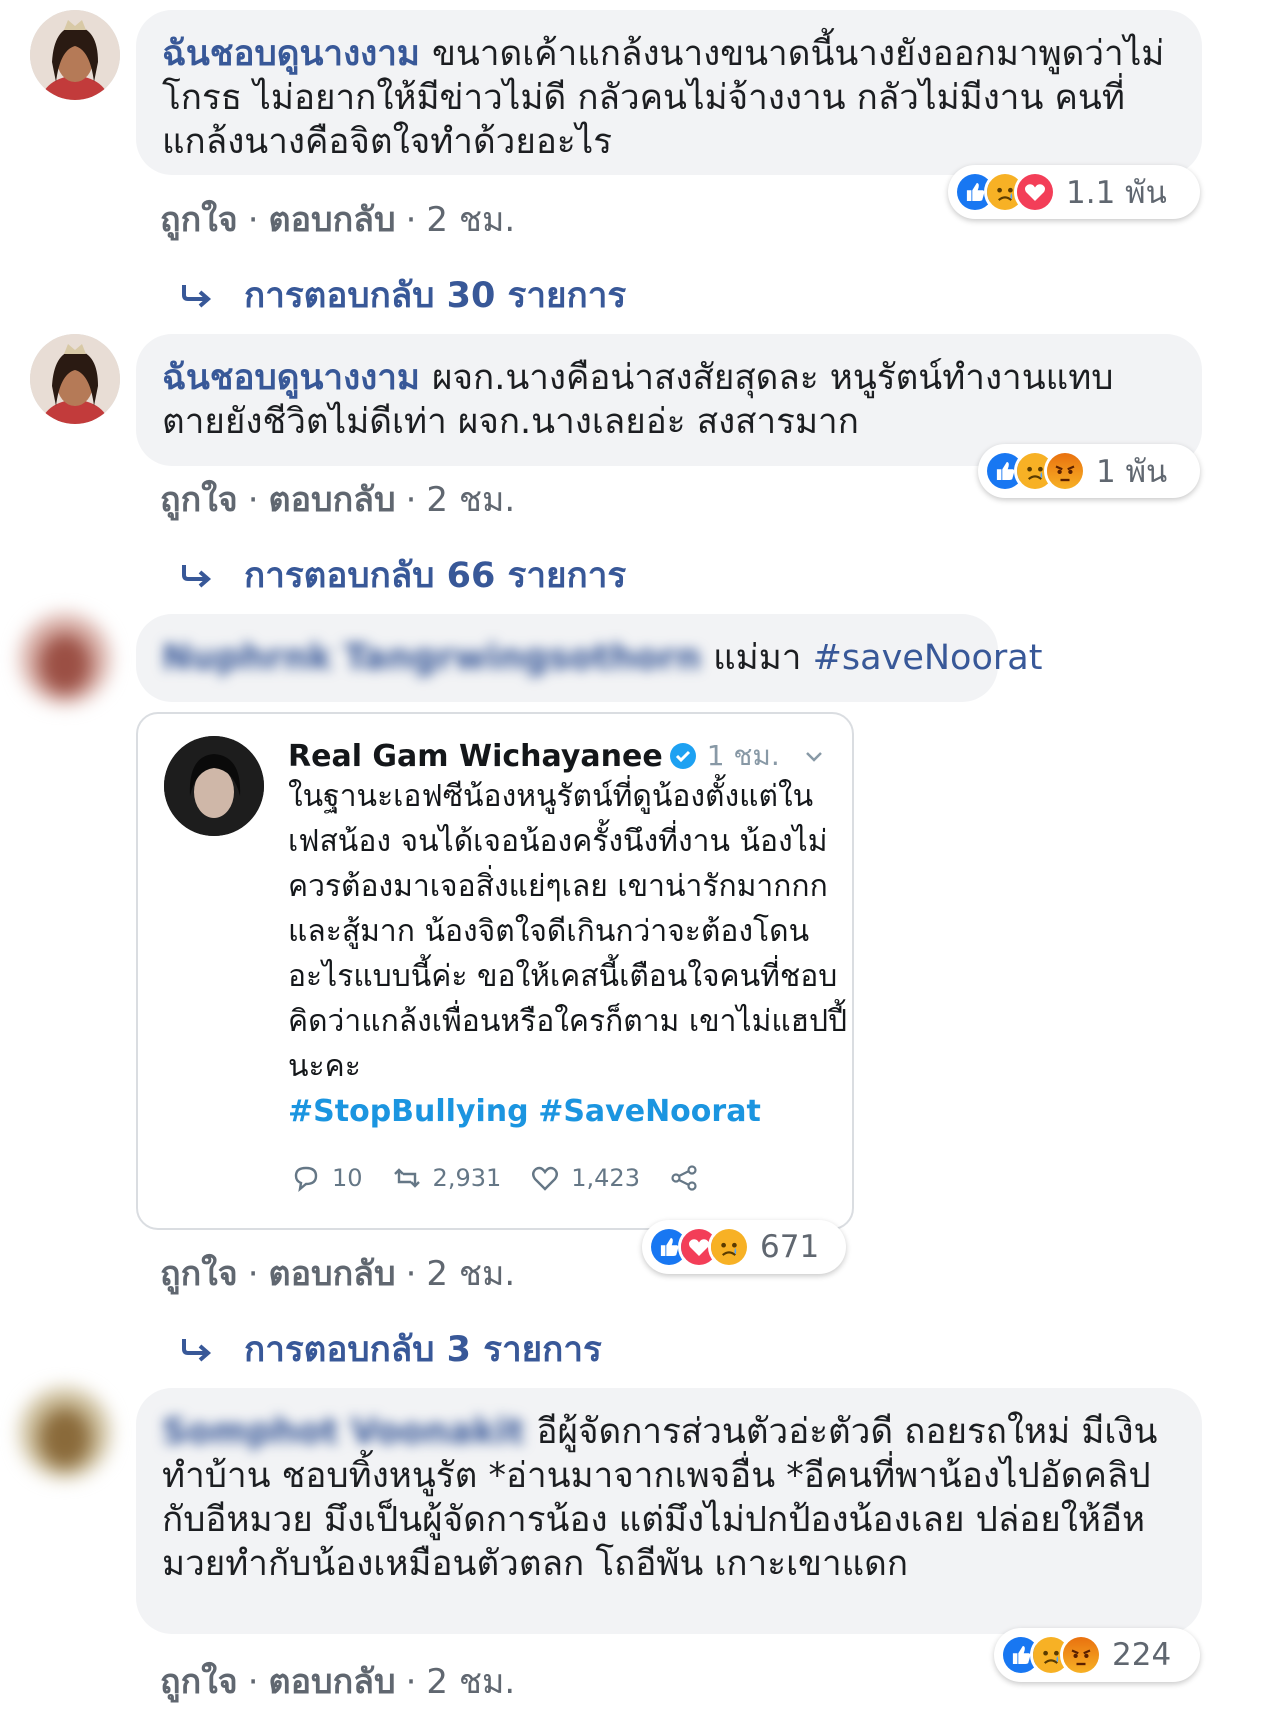 The height and width of the screenshot is (1712, 1280). Describe the element at coordinates (743, 755) in the screenshot. I see `tweet-time: 1 ชม.` at that location.